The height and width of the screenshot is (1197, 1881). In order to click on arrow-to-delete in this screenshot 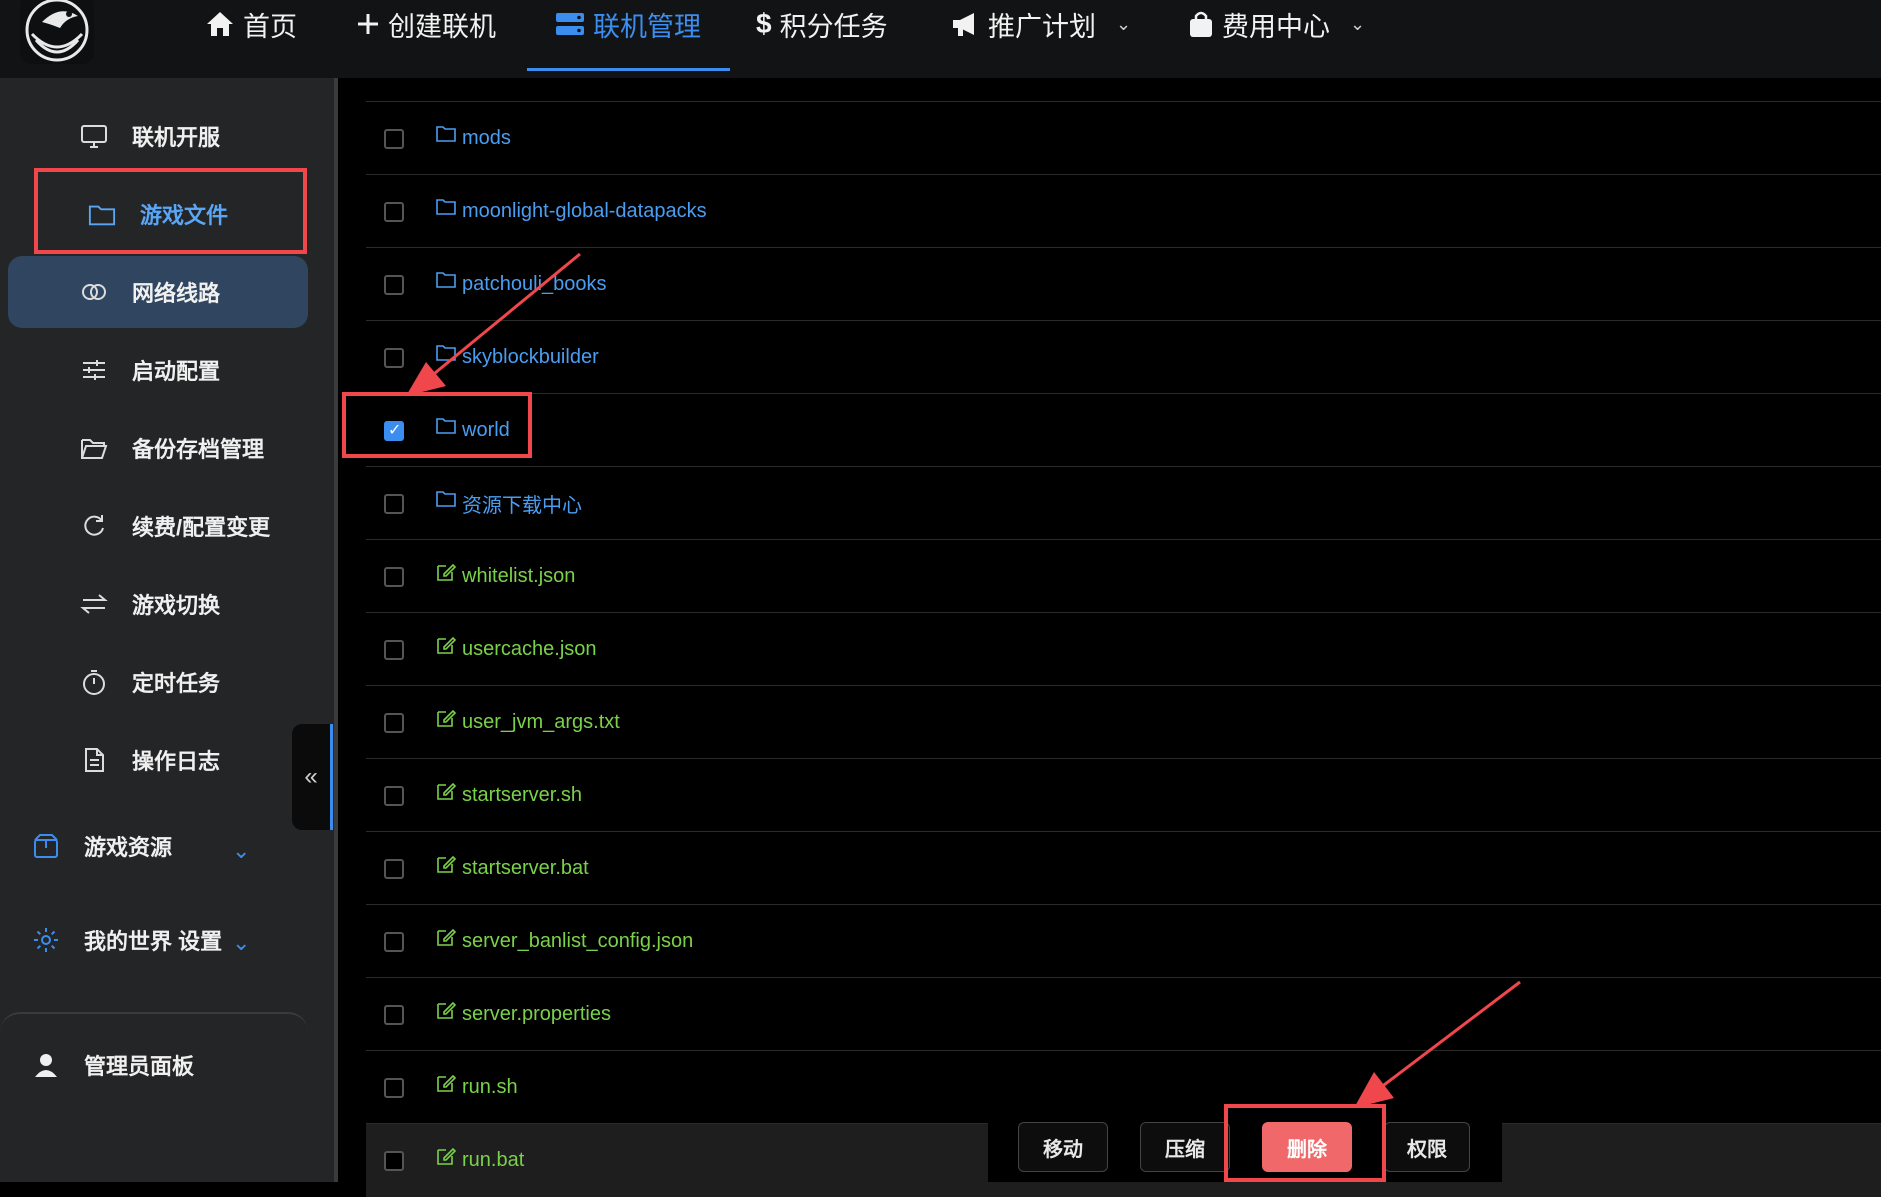, I will do `click(1437, 1044)`.